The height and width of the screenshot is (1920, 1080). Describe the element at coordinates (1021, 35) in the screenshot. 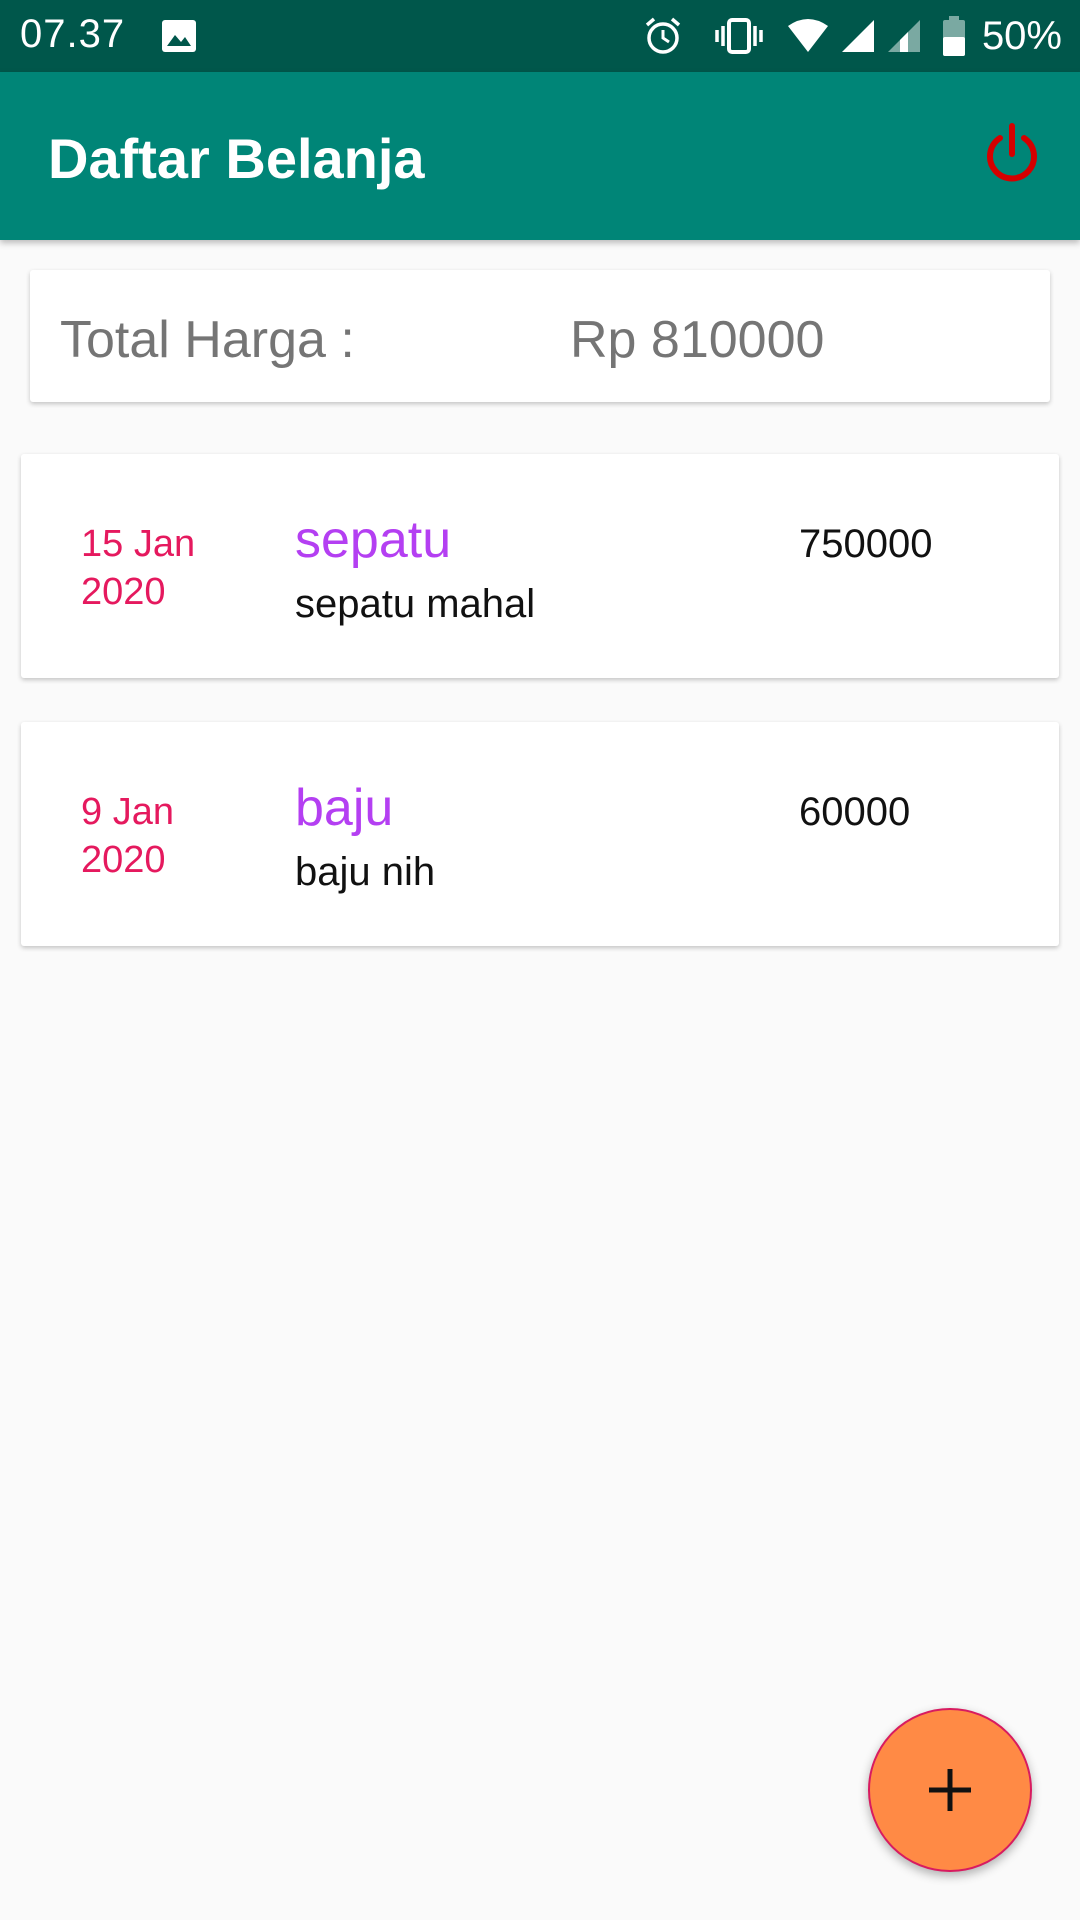

I see `battery-percent: 50%` at that location.